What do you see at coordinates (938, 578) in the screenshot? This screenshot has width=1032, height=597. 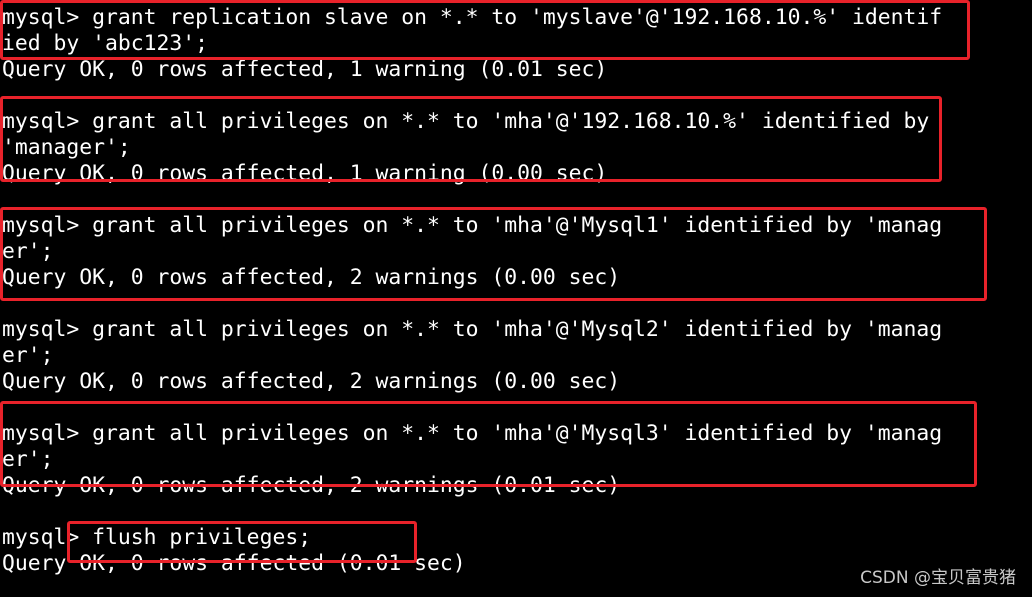 I see `watermark: CSDN @宝贝富贵猪` at bounding box center [938, 578].